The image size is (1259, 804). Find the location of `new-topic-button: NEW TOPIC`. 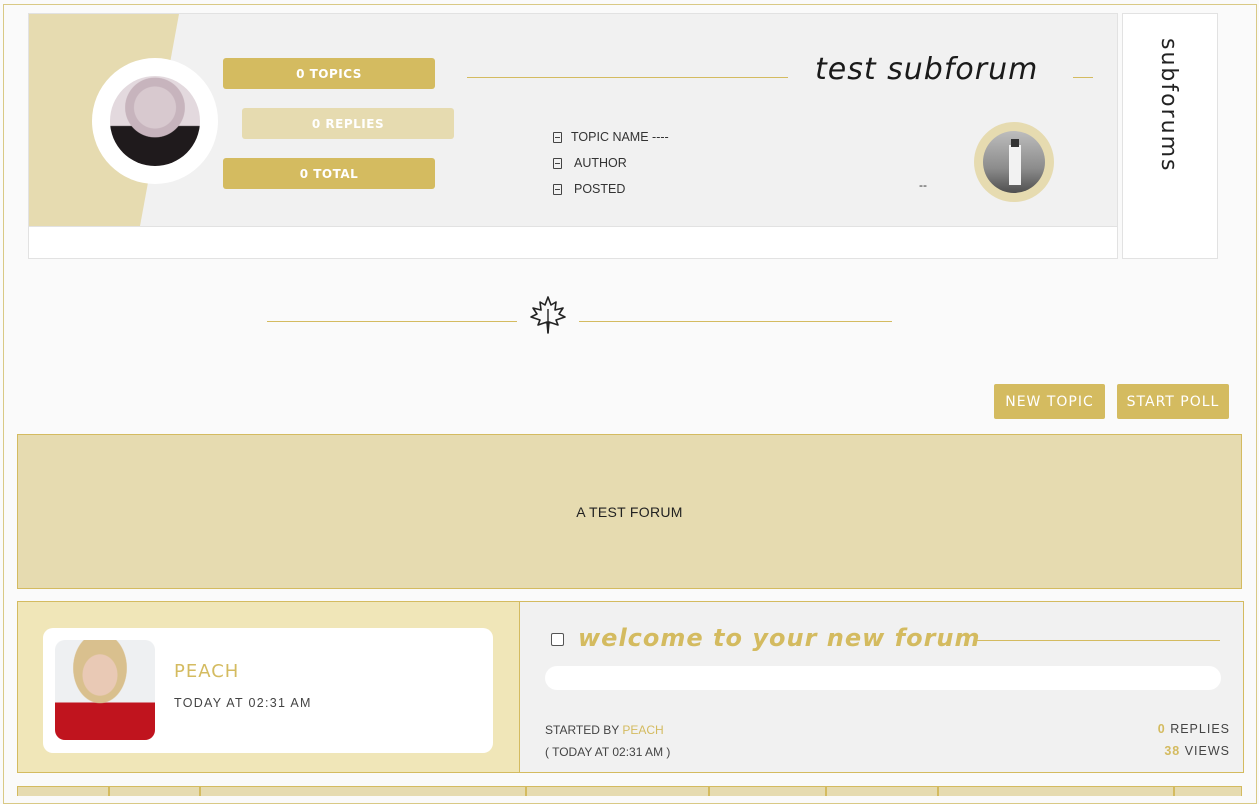

new-topic-button: NEW TOPIC is located at coordinates (1049, 401).